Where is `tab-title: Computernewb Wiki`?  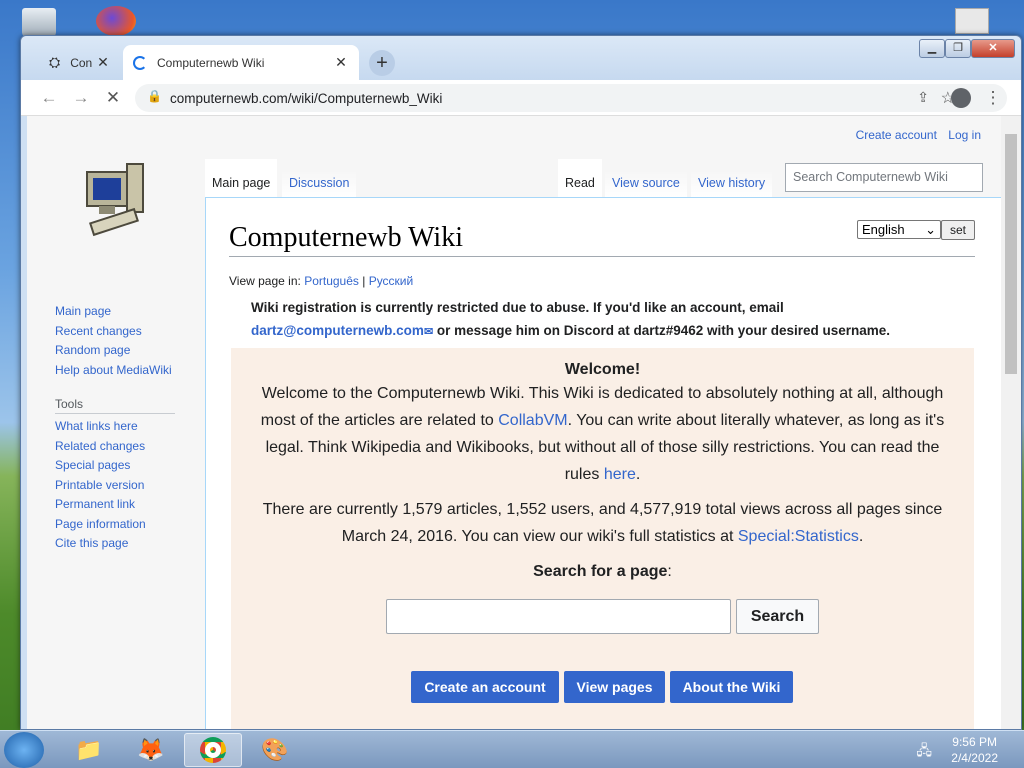 tab-title: Computernewb Wiki is located at coordinates (211, 62).